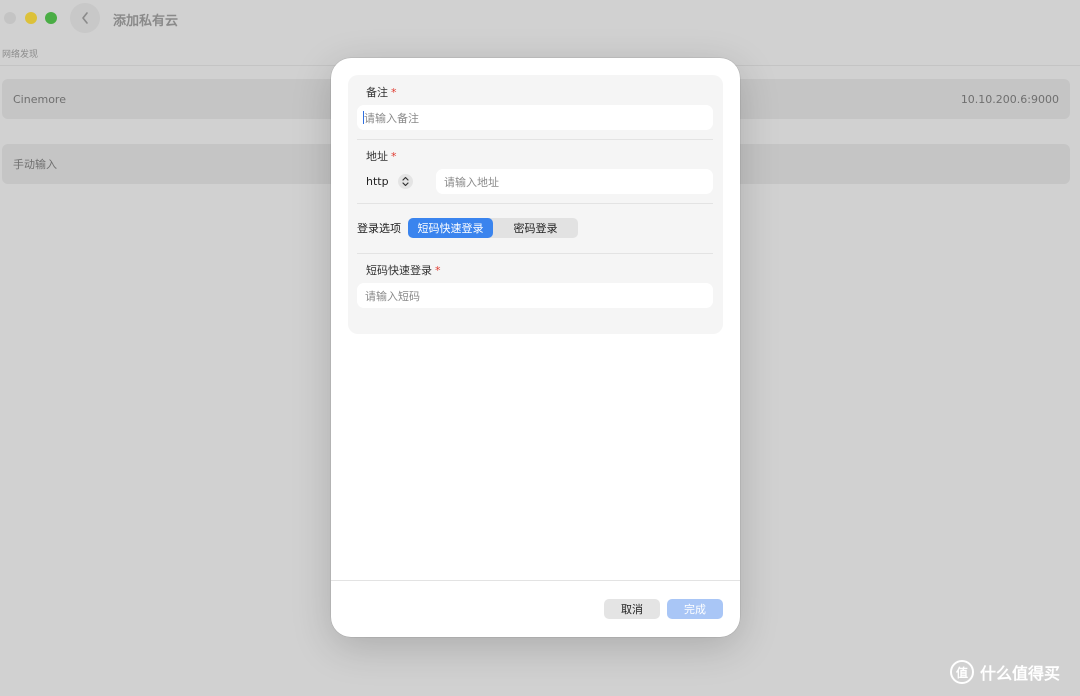 Image resolution: width=1080 pixels, height=696 pixels. Describe the element at coordinates (392, 296) in the screenshot. I see `shortcode-placeholder: 请输入短码` at that location.